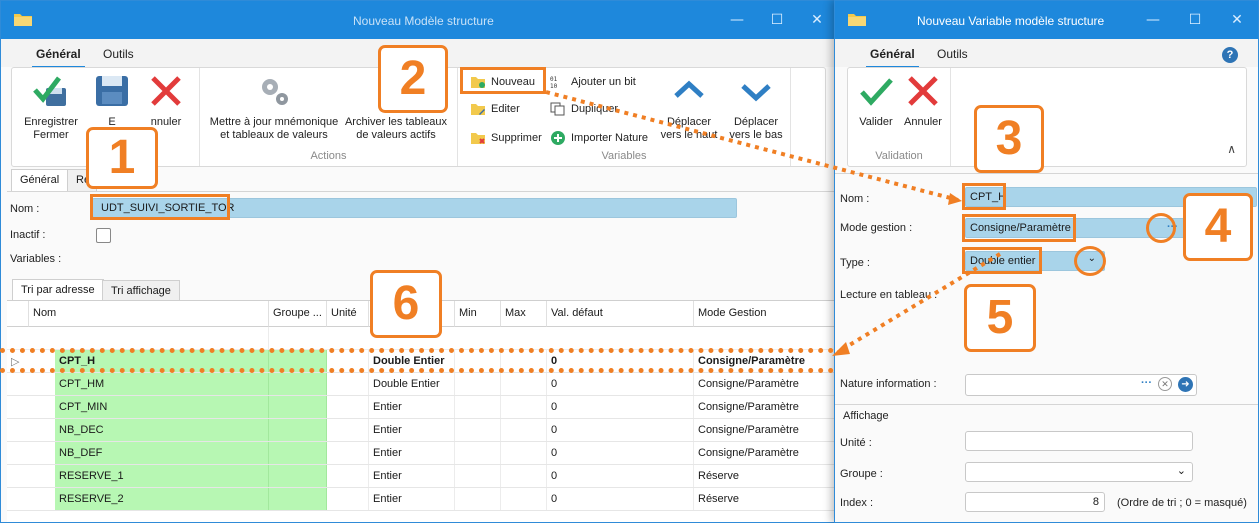  Describe the element at coordinates (1035, 502) in the screenshot. I see `index-input: 8` at that location.